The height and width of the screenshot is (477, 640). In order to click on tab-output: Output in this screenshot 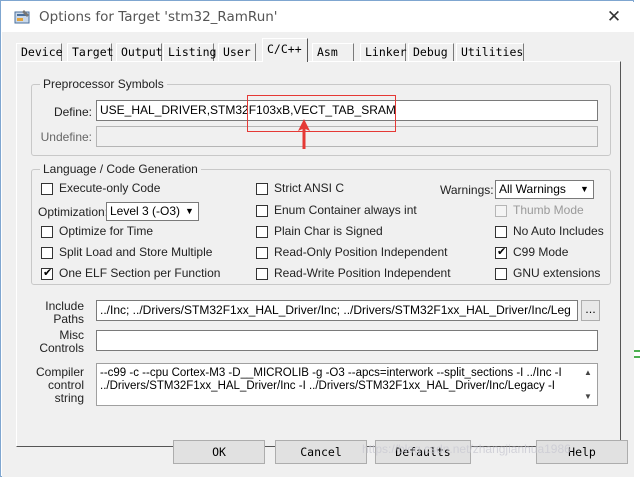, I will do `click(139, 52)`.